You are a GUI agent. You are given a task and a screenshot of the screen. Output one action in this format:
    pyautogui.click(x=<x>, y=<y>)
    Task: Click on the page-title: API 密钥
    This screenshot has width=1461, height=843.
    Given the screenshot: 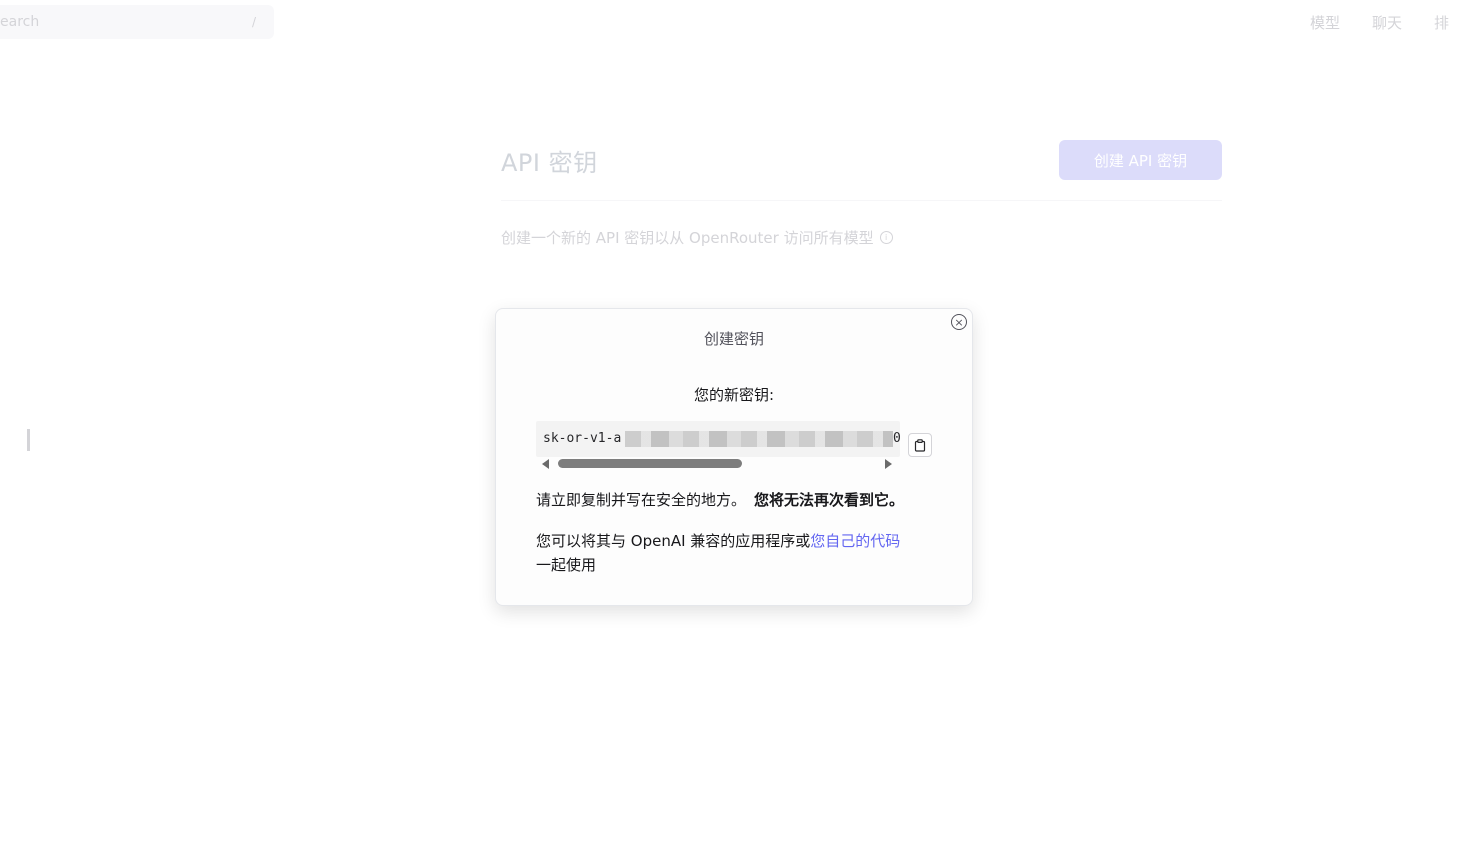 What is the action you would take?
    pyautogui.click(x=549, y=163)
    